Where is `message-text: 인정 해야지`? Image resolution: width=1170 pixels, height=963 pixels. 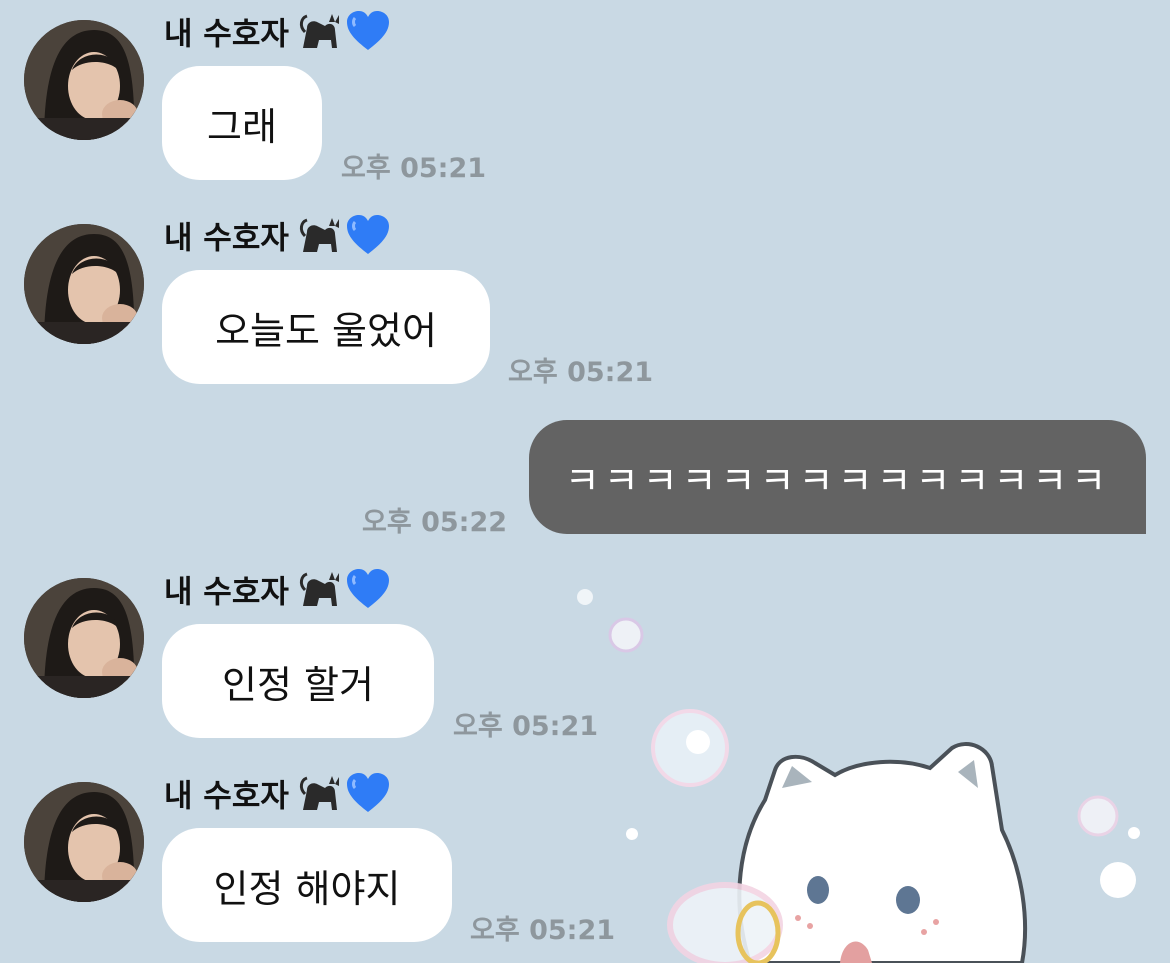 message-text: 인정 해야지 is located at coordinates (307, 888).